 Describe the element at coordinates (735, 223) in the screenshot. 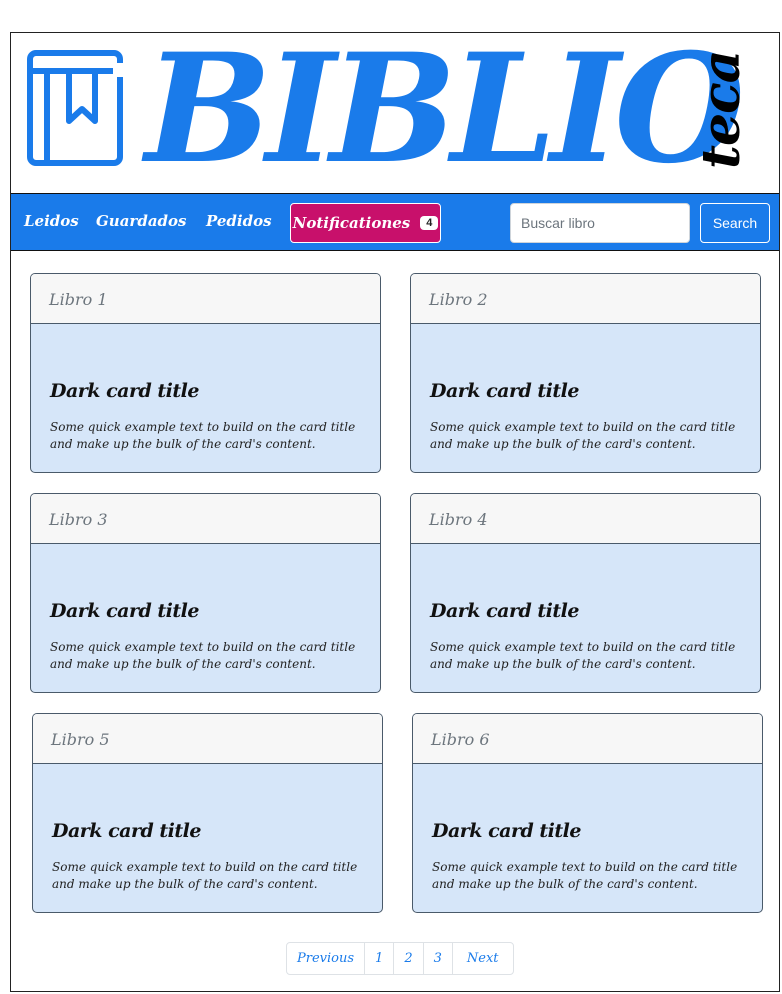

I see `search-button: Search` at that location.